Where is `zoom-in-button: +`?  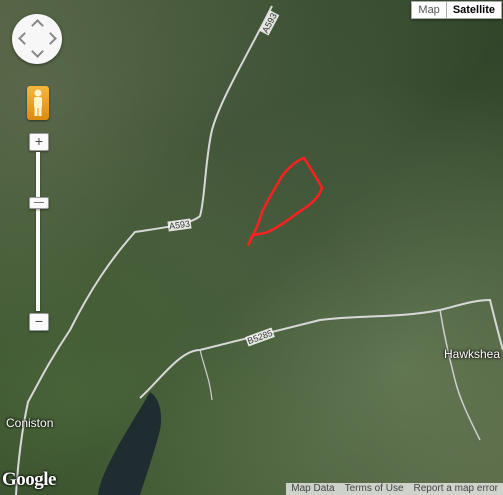
zoom-in-button: + is located at coordinates (39, 142).